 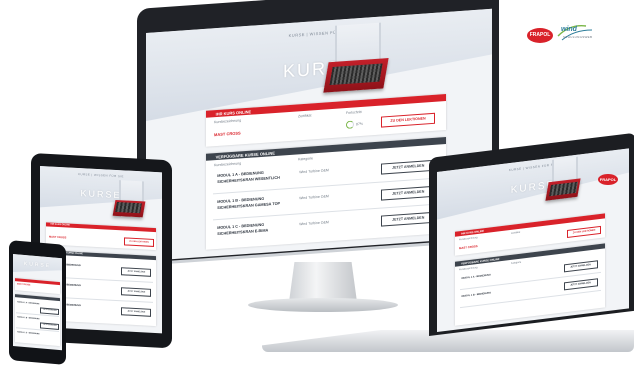 I want to click on page-title: KURSE, so click(x=37, y=265).